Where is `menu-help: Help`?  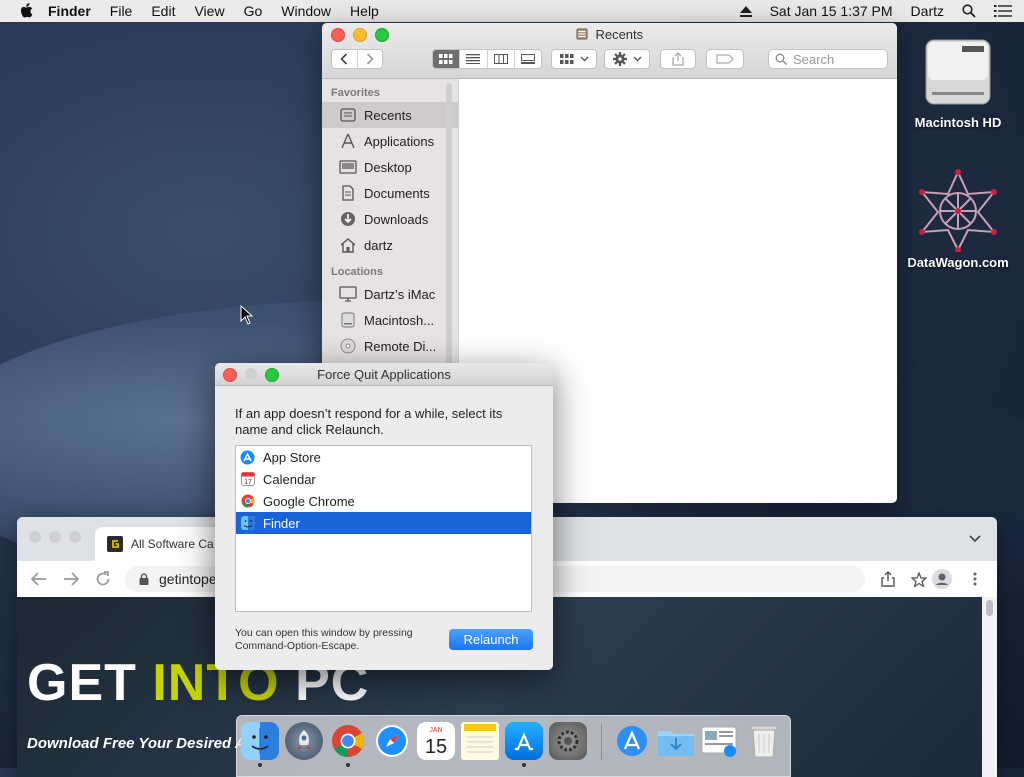 menu-help: Help is located at coordinates (364, 11).